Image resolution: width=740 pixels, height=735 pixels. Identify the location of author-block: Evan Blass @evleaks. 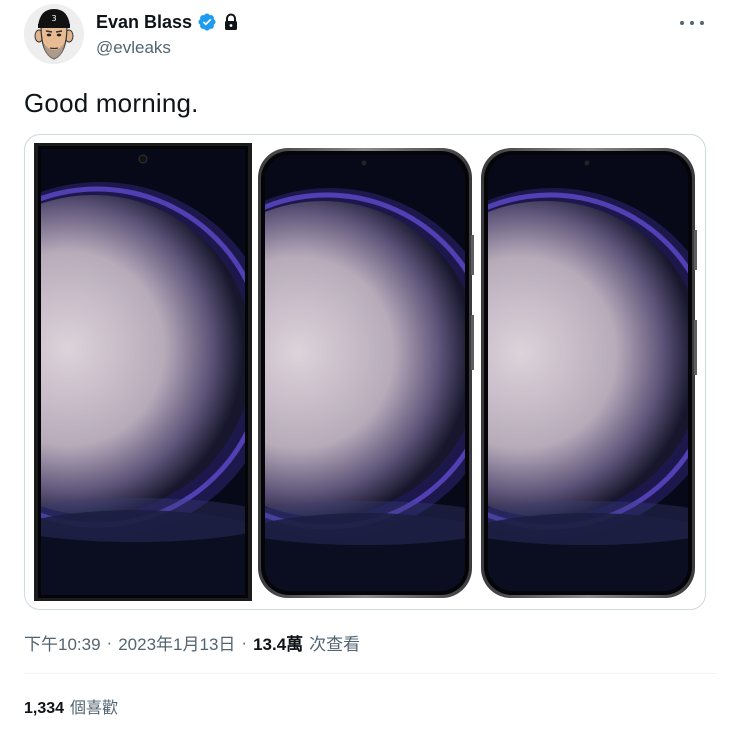
(167, 34).